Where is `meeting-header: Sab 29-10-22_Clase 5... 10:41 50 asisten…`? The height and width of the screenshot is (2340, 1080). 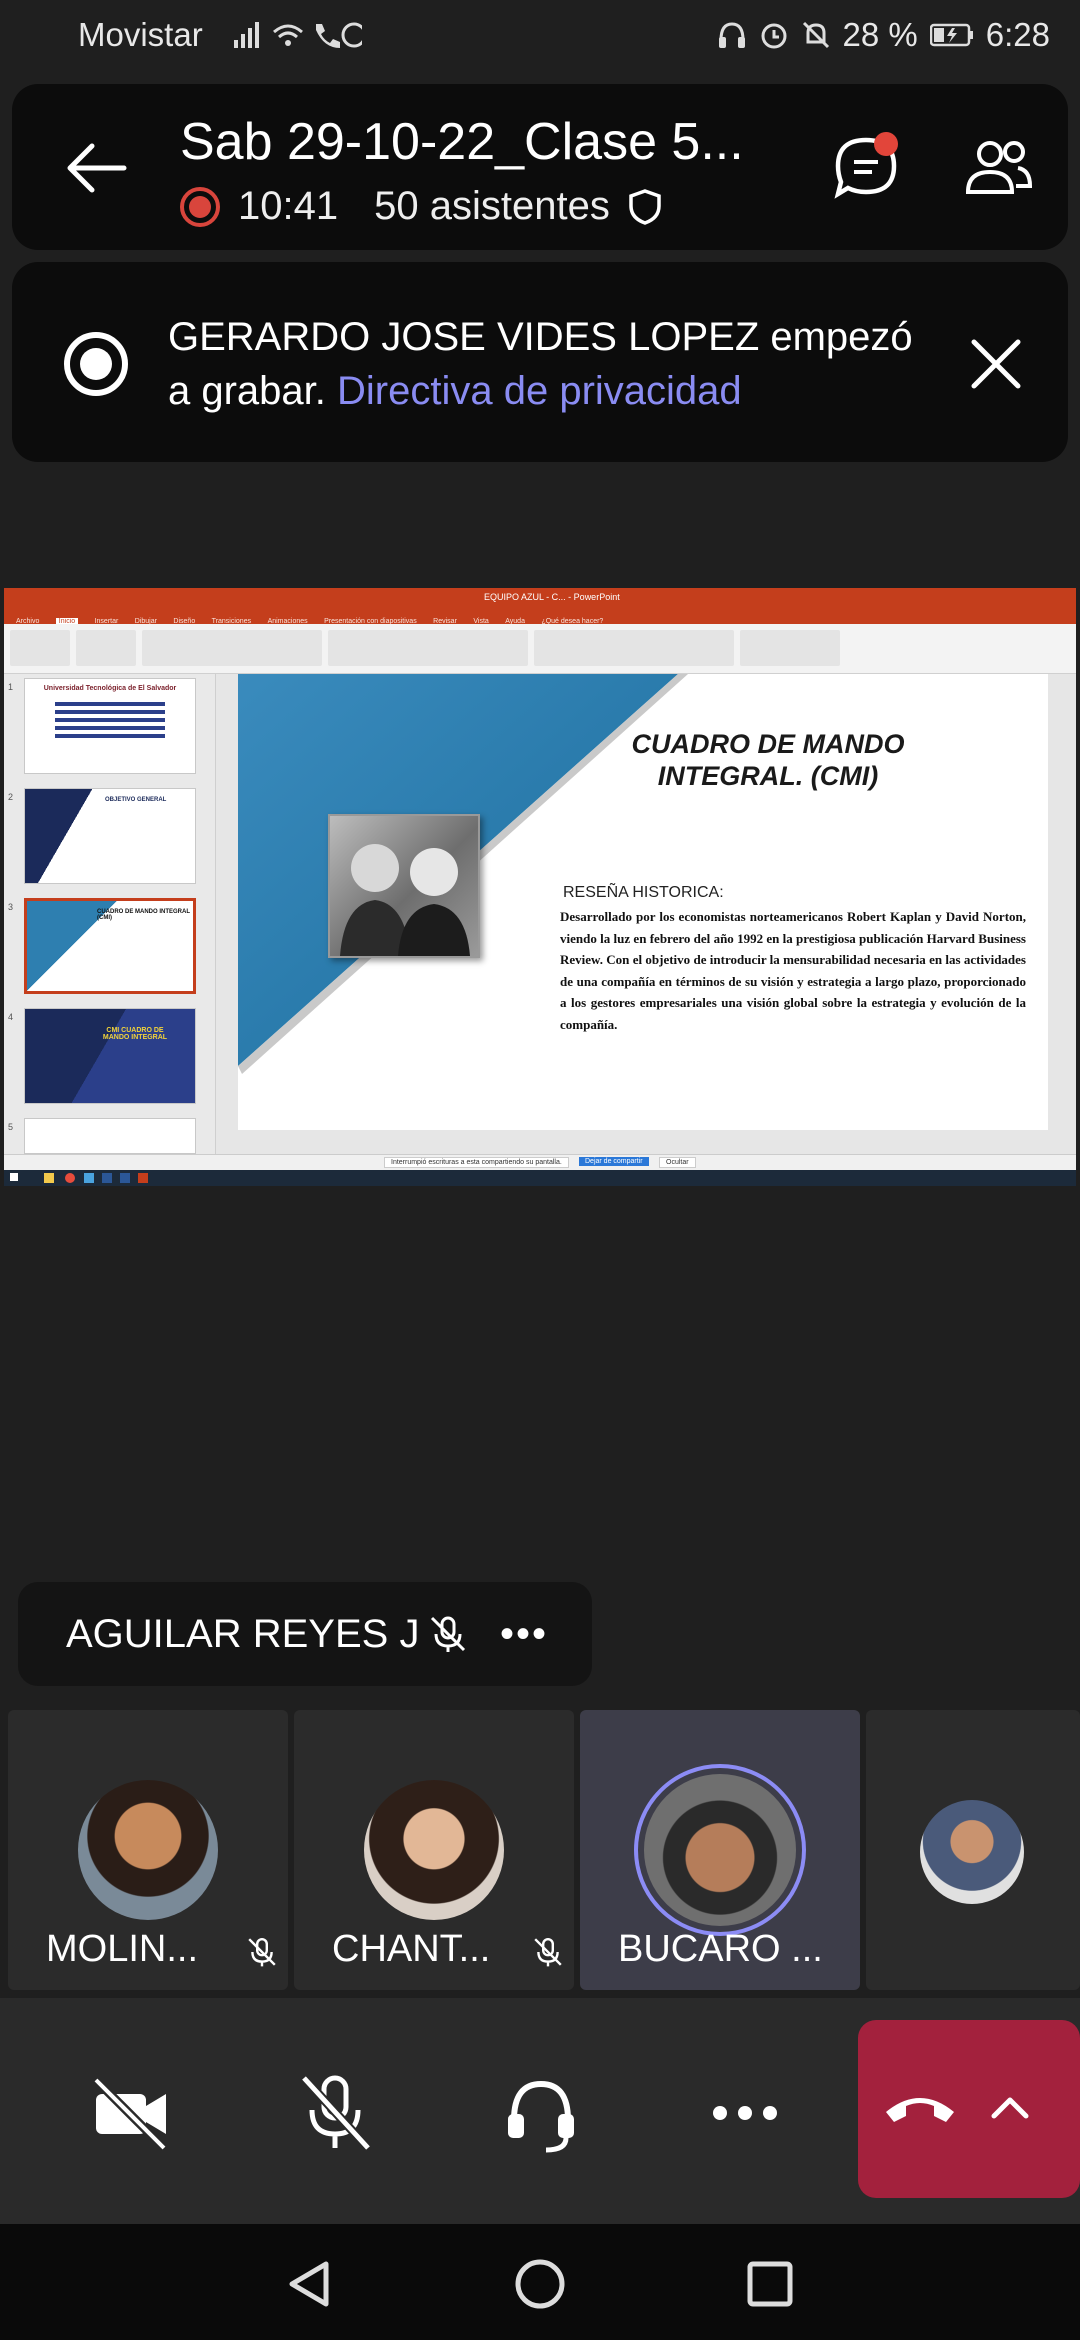
meeting-header: Sab 29-10-22_Clase 5... 10:41 50 asisten… is located at coordinates (540, 167).